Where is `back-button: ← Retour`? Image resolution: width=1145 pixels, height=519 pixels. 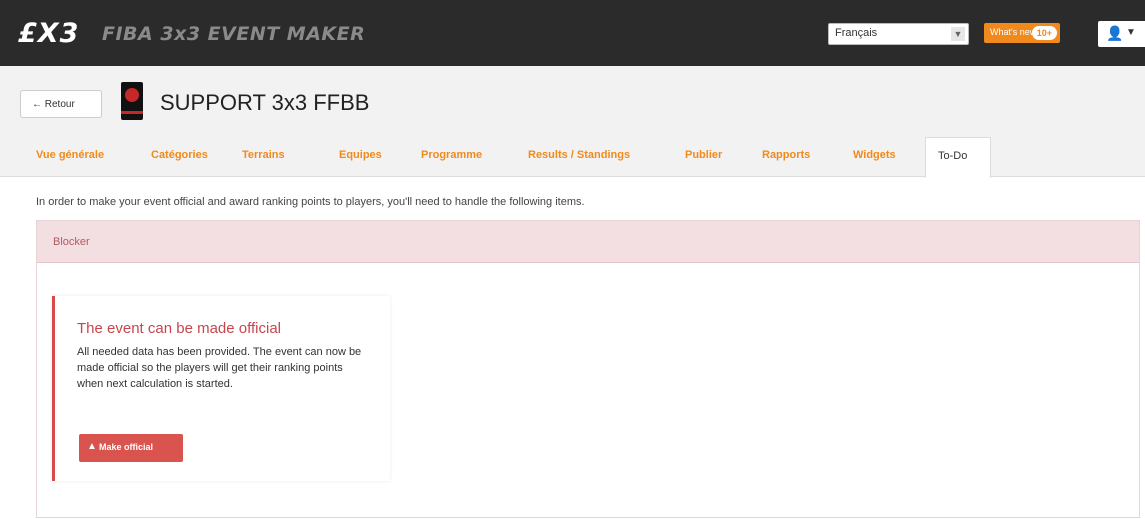 back-button: ← Retour is located at coordinates (61, 104).